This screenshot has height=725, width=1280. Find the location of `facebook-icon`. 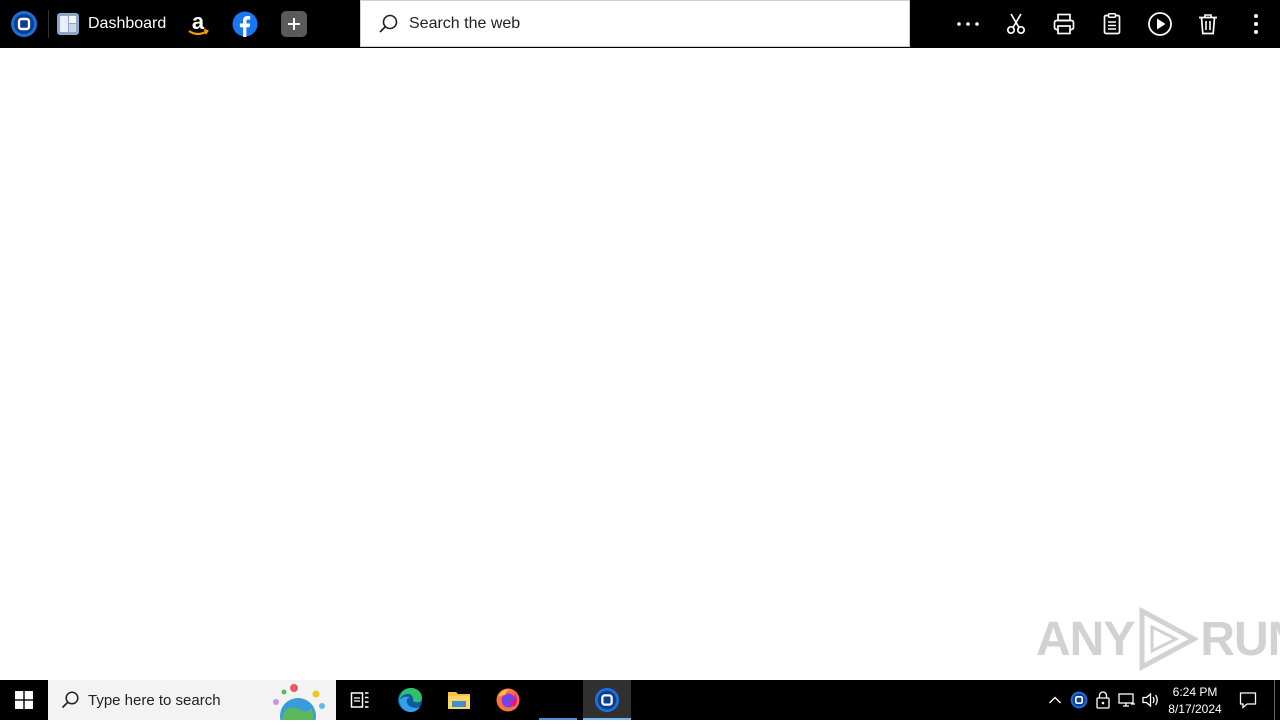

facebook-icon is located at coordinates (245, 24).